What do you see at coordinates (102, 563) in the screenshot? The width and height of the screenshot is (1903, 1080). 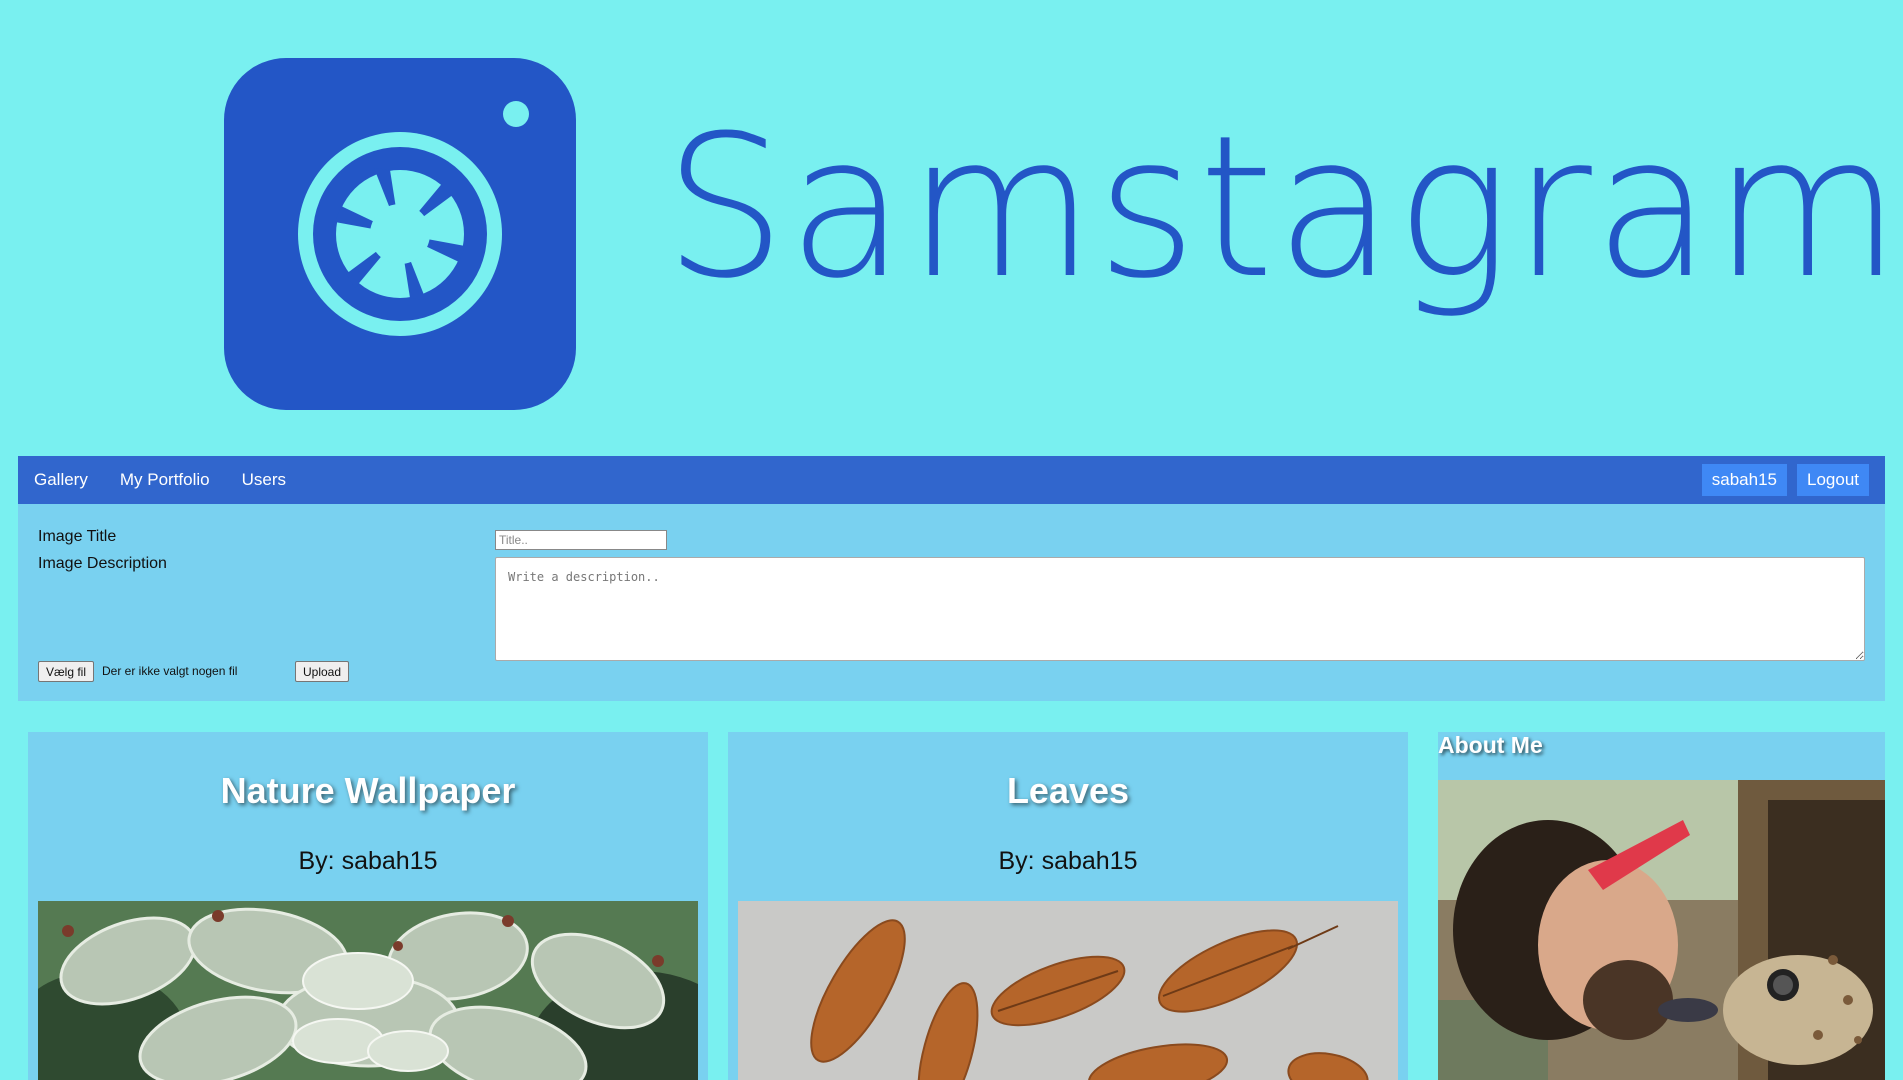 I see `image-description-label: Image Description` at bounding box center [102, 563].